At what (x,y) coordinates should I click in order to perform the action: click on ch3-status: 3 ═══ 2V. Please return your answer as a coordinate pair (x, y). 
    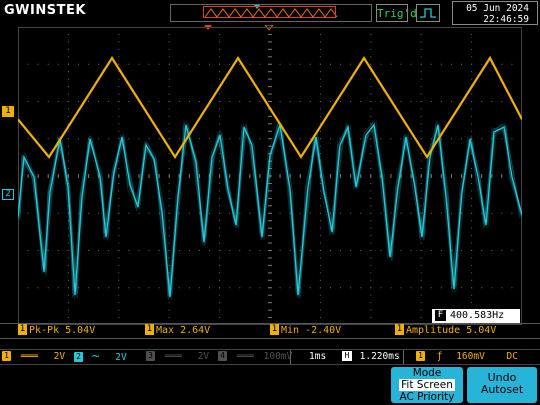
    Looking at the image, I should click on (177, 357).